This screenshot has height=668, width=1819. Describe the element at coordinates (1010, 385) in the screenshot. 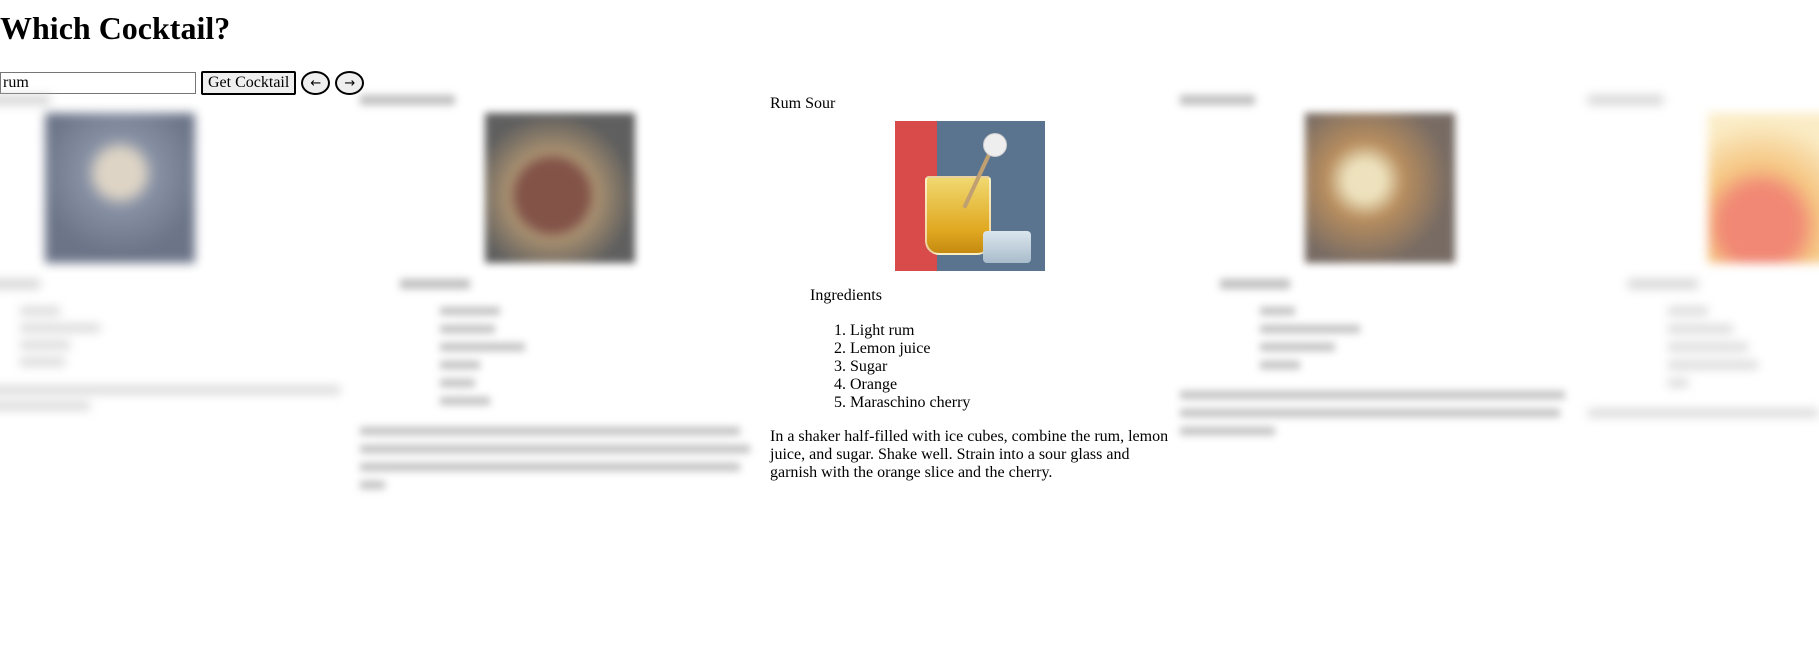

I see `ingredient-item: Orange` at that location.